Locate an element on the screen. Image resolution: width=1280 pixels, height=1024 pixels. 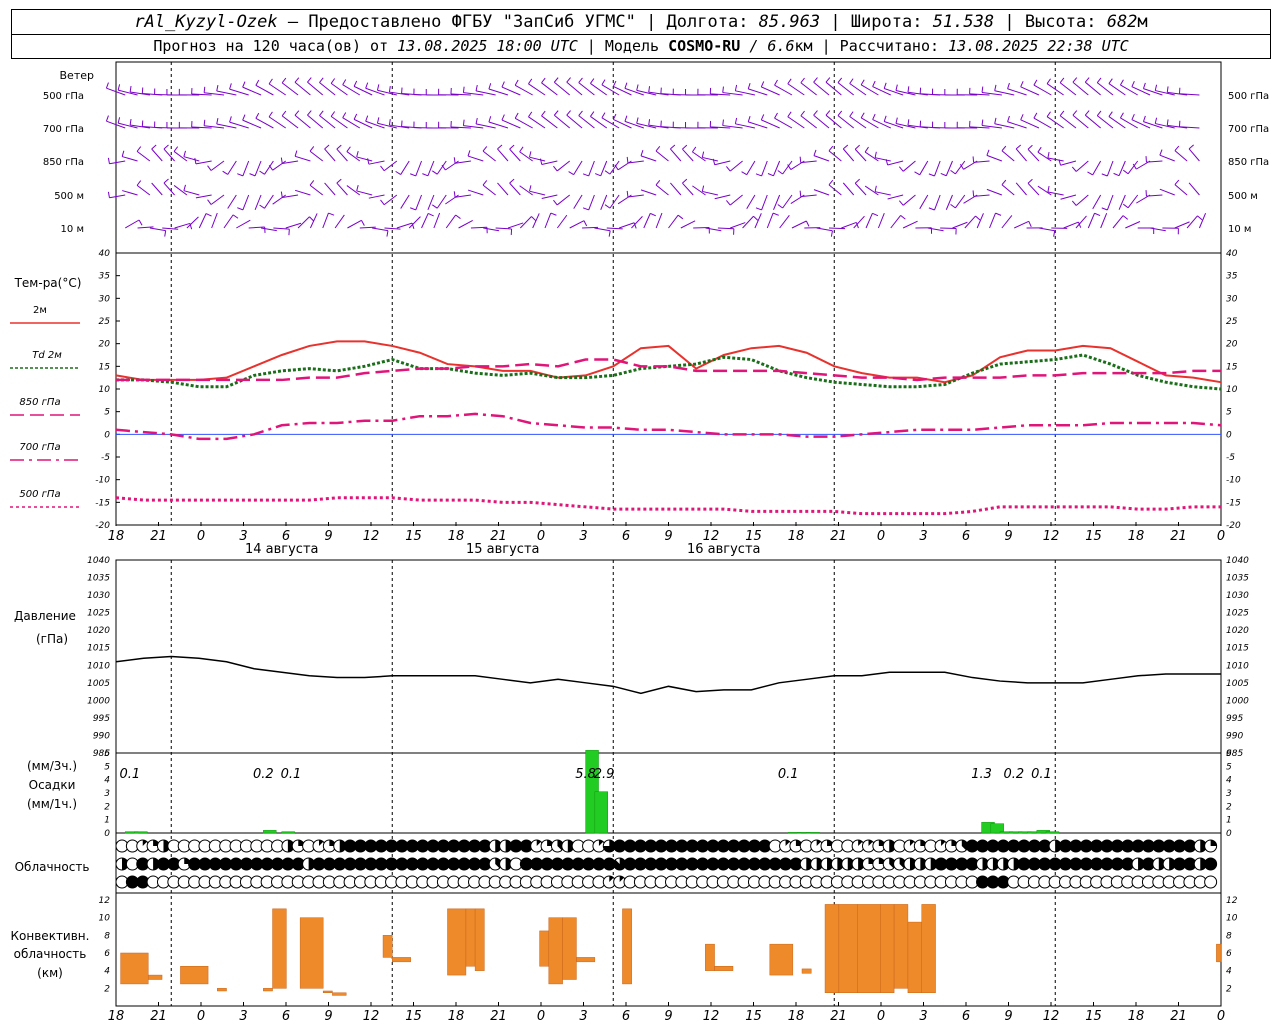
time-tick-label-bottom: 18 is located at coordinates (116, 1016).